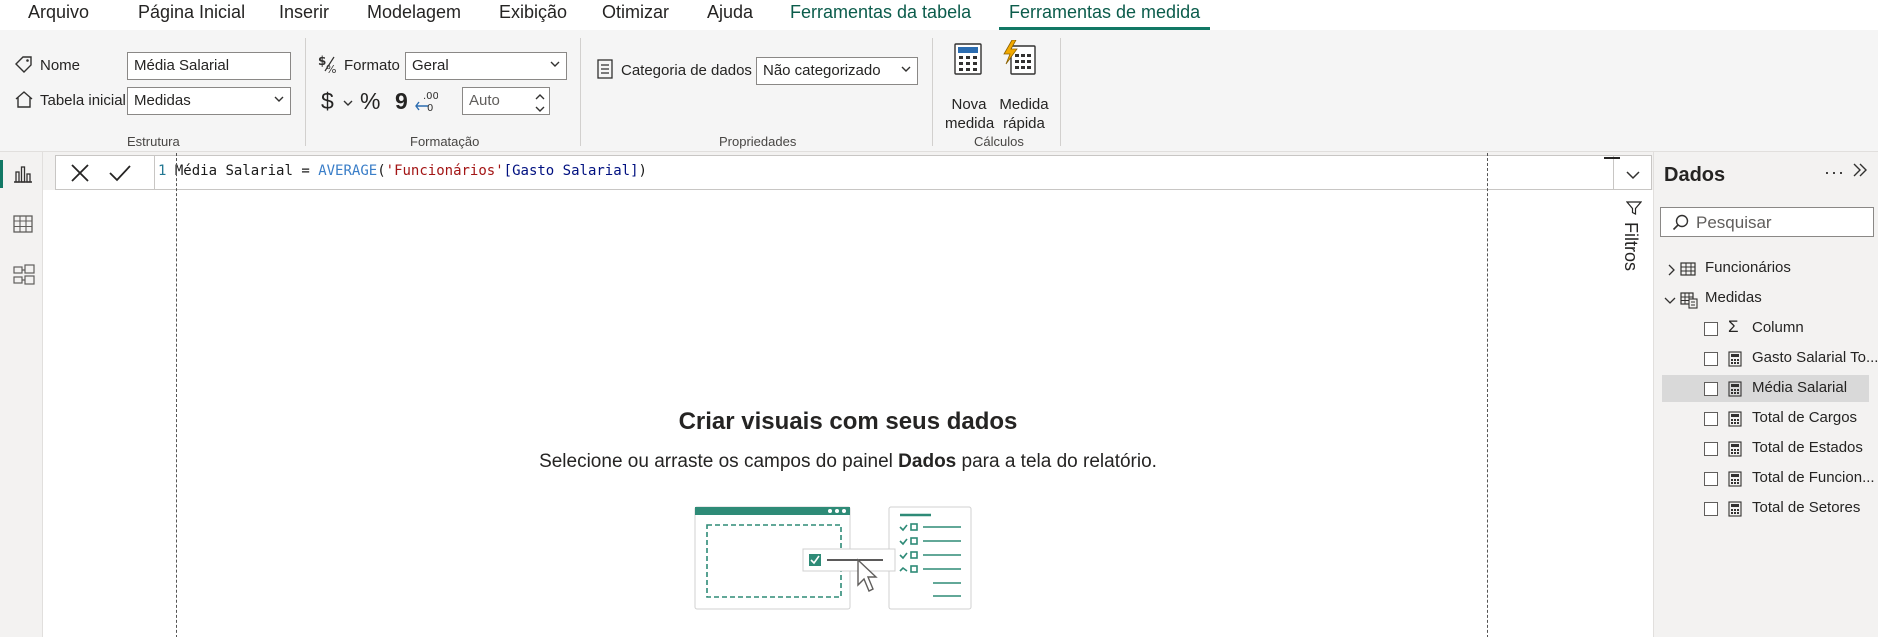  I want to click on expand-formula-button, so click(1632, 172).